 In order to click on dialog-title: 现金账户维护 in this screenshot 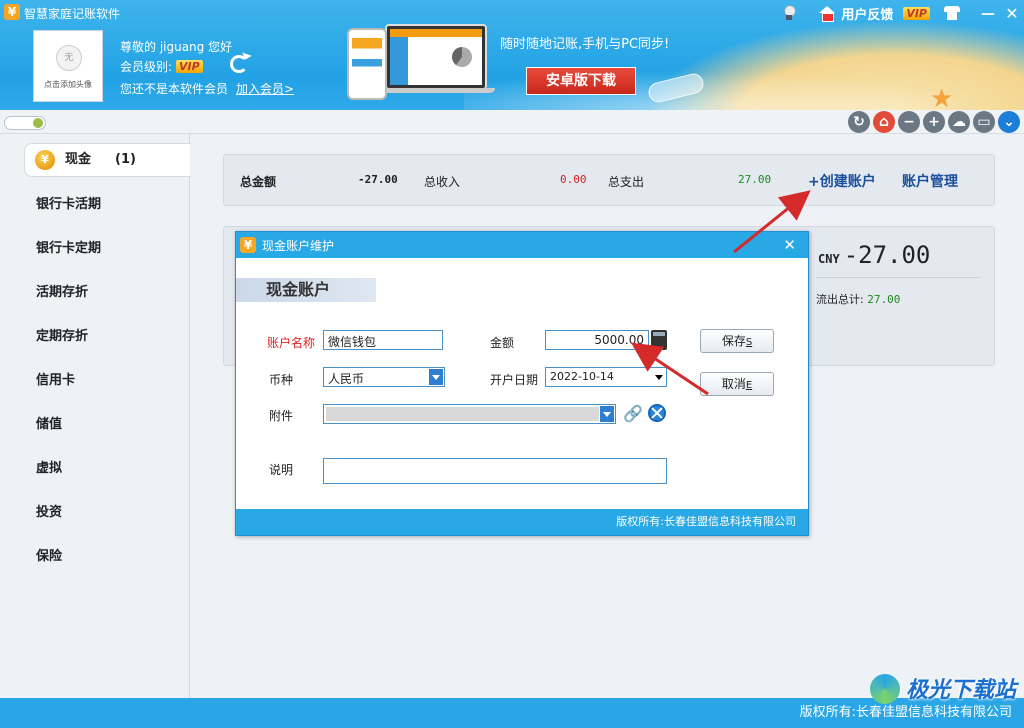, I will do `click(298, 245)`.